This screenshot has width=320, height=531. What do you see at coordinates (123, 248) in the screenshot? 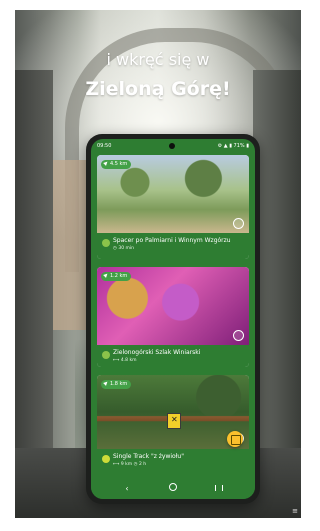
I see `route-duration: ◷ 30 min` at bounding box center [123, 248].